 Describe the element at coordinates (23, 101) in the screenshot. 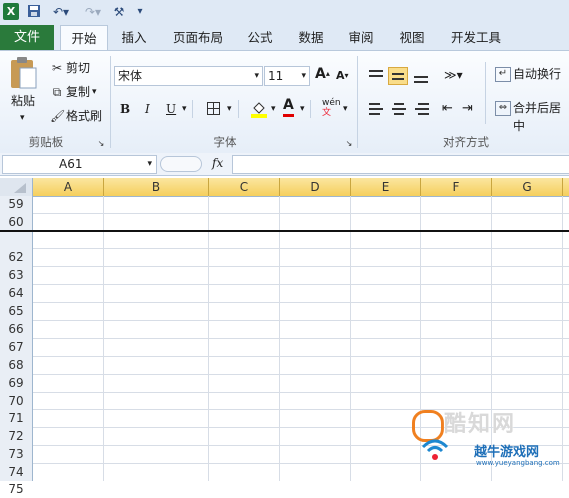

I see `paste-button: 粘贴` at that location.